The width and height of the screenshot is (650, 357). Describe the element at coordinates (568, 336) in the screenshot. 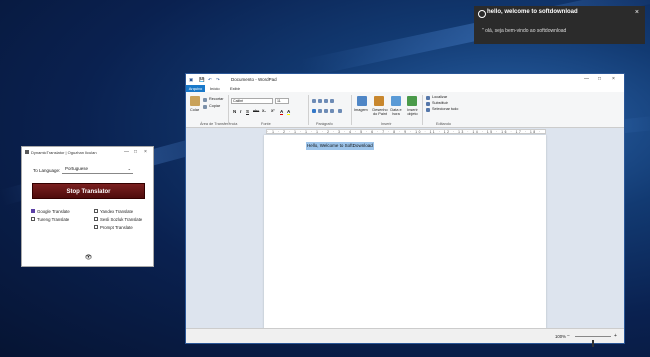

I see `zoom-out-button: −` at that location.